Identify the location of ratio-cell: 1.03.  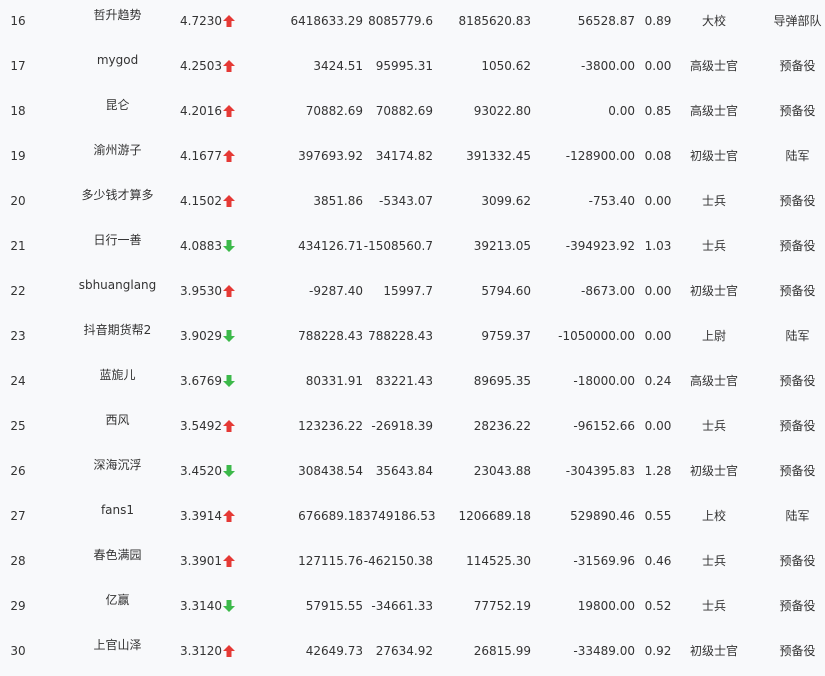
(658, 246).